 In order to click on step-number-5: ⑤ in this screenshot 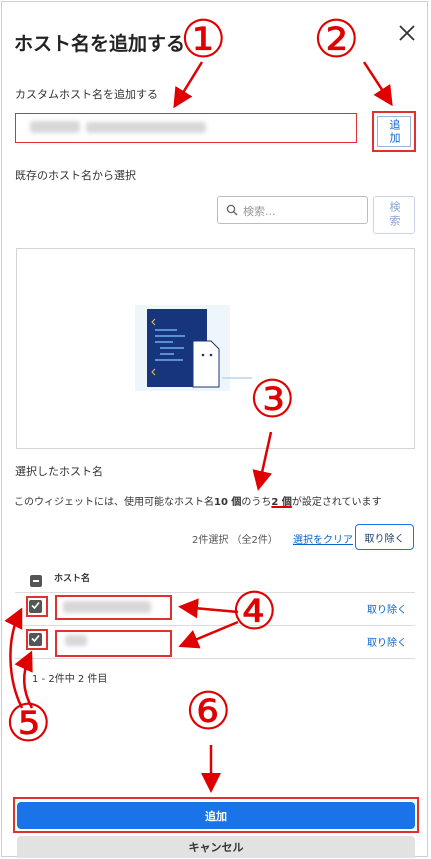, I will do `click(28, 724)`.